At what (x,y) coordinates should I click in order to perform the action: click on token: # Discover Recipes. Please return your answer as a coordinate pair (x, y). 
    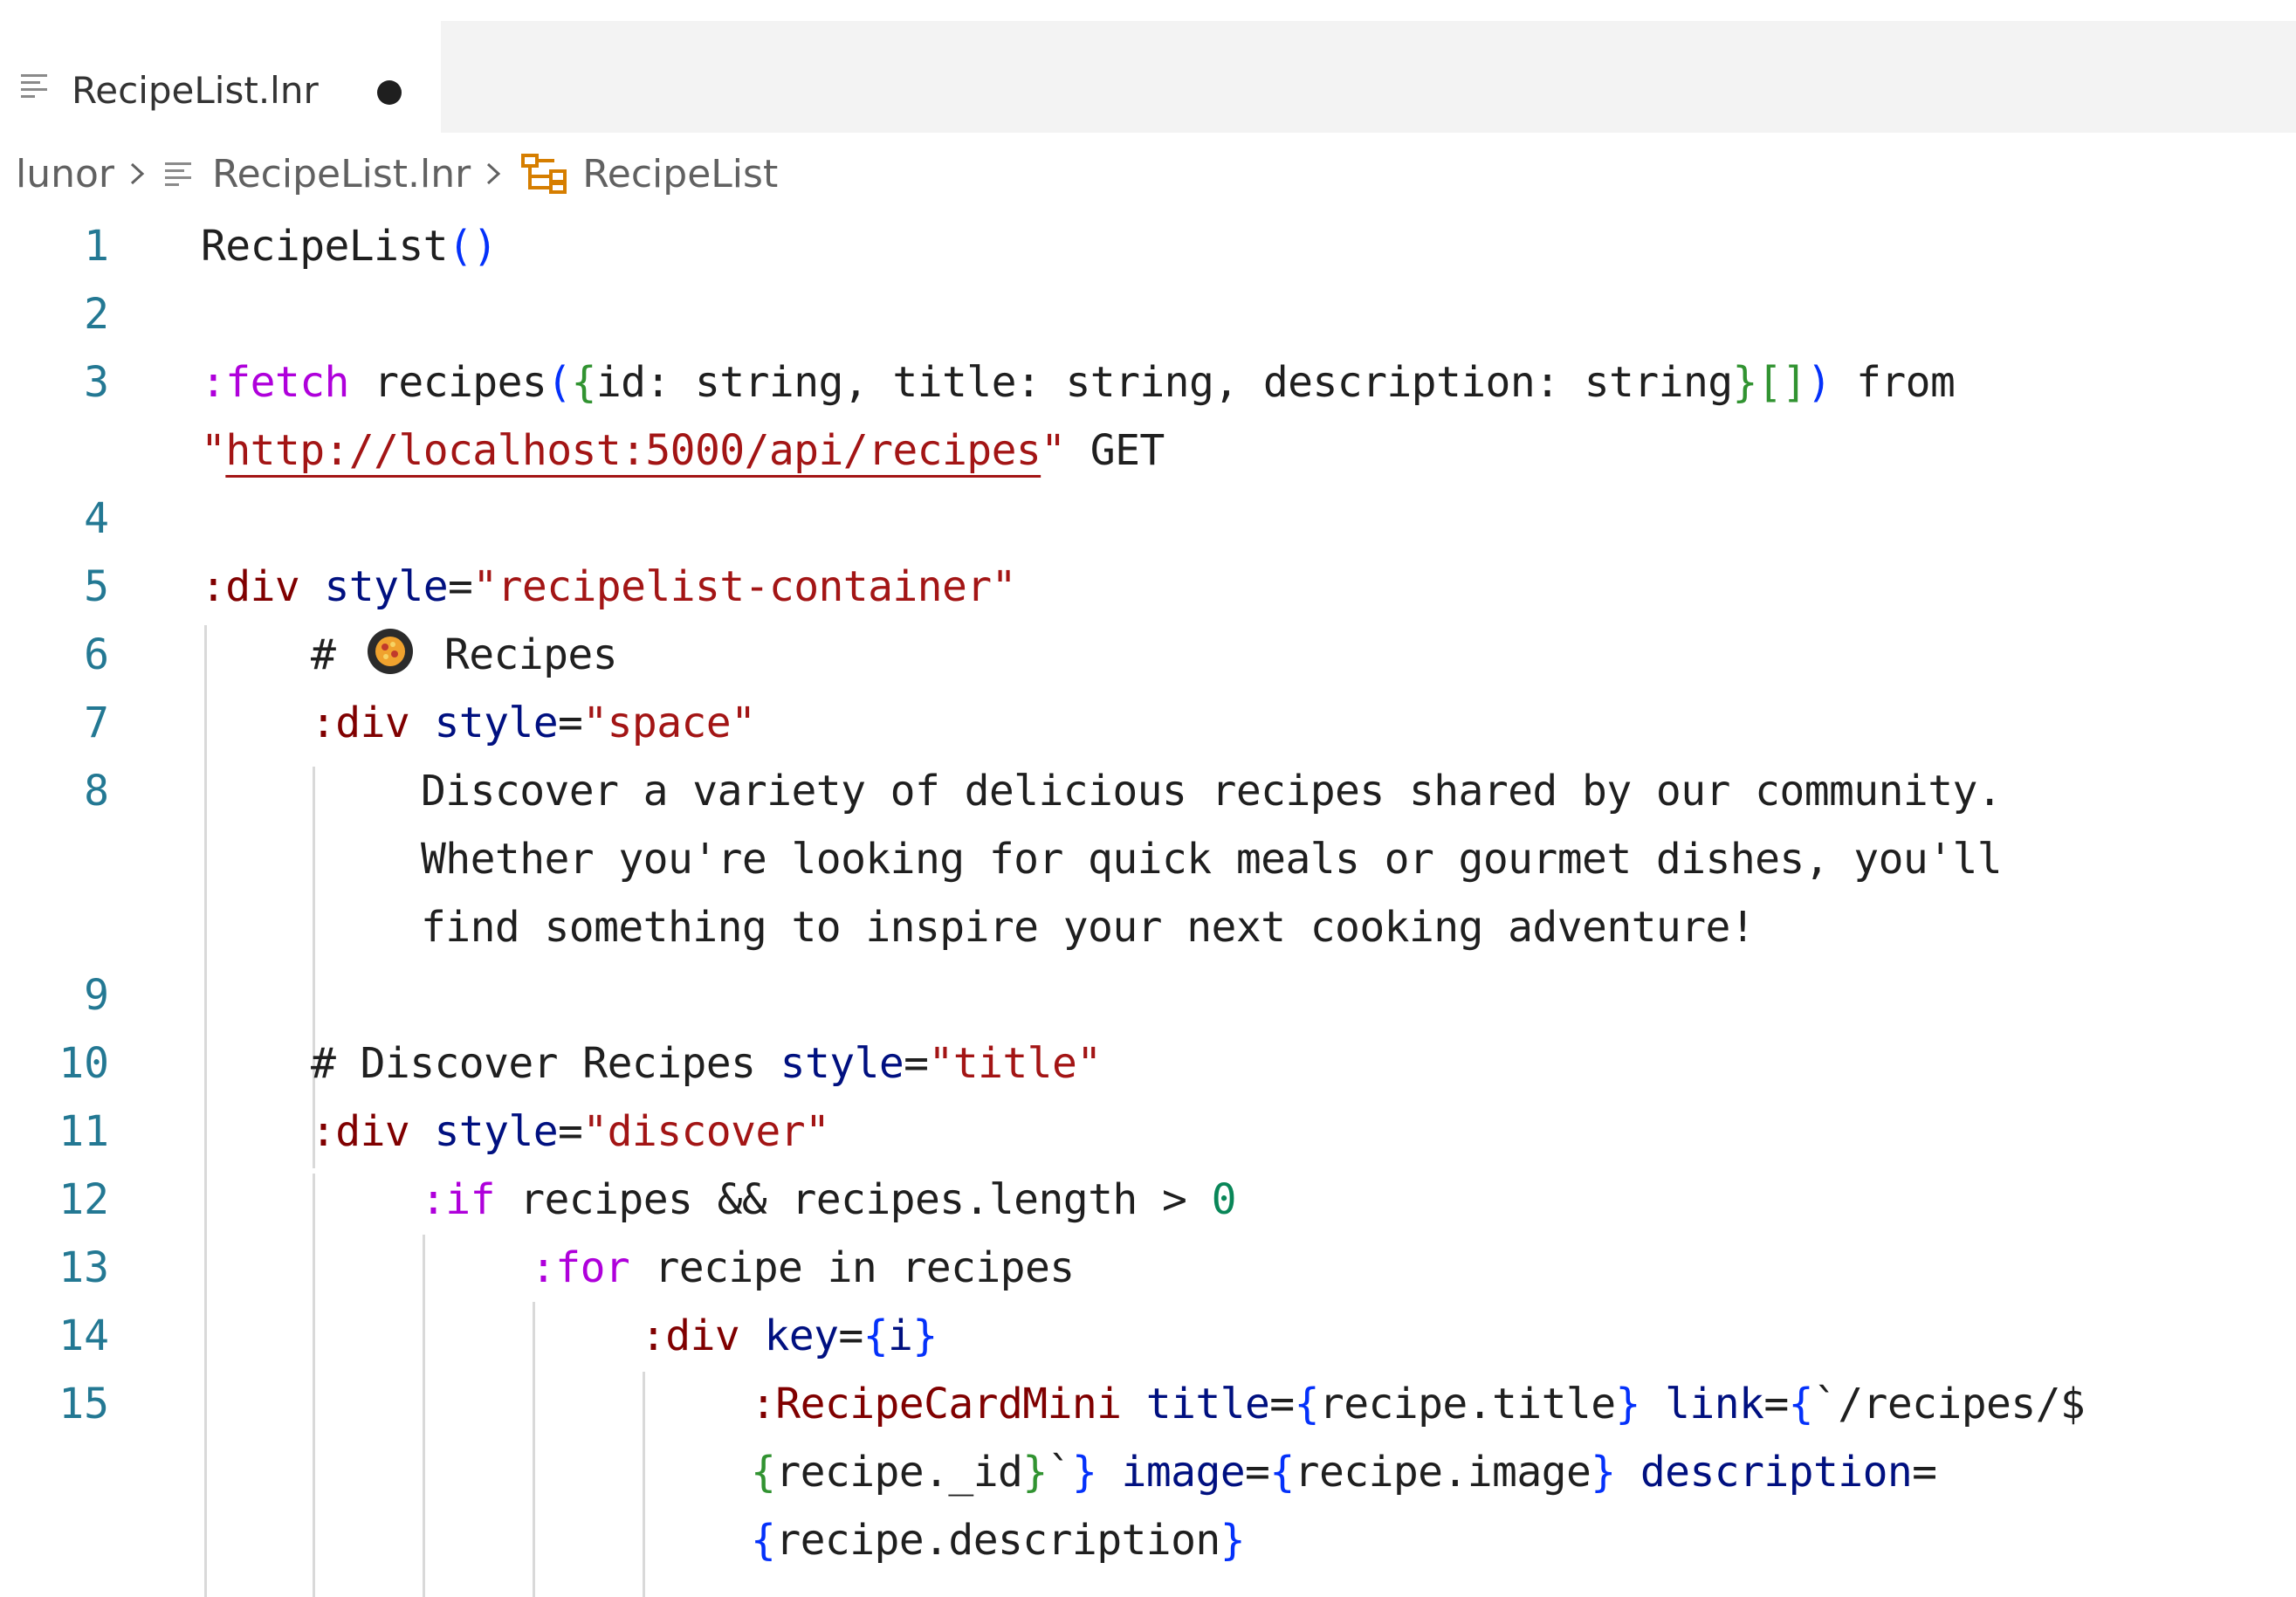
    Looking at the image, I should click on (546, 1063).